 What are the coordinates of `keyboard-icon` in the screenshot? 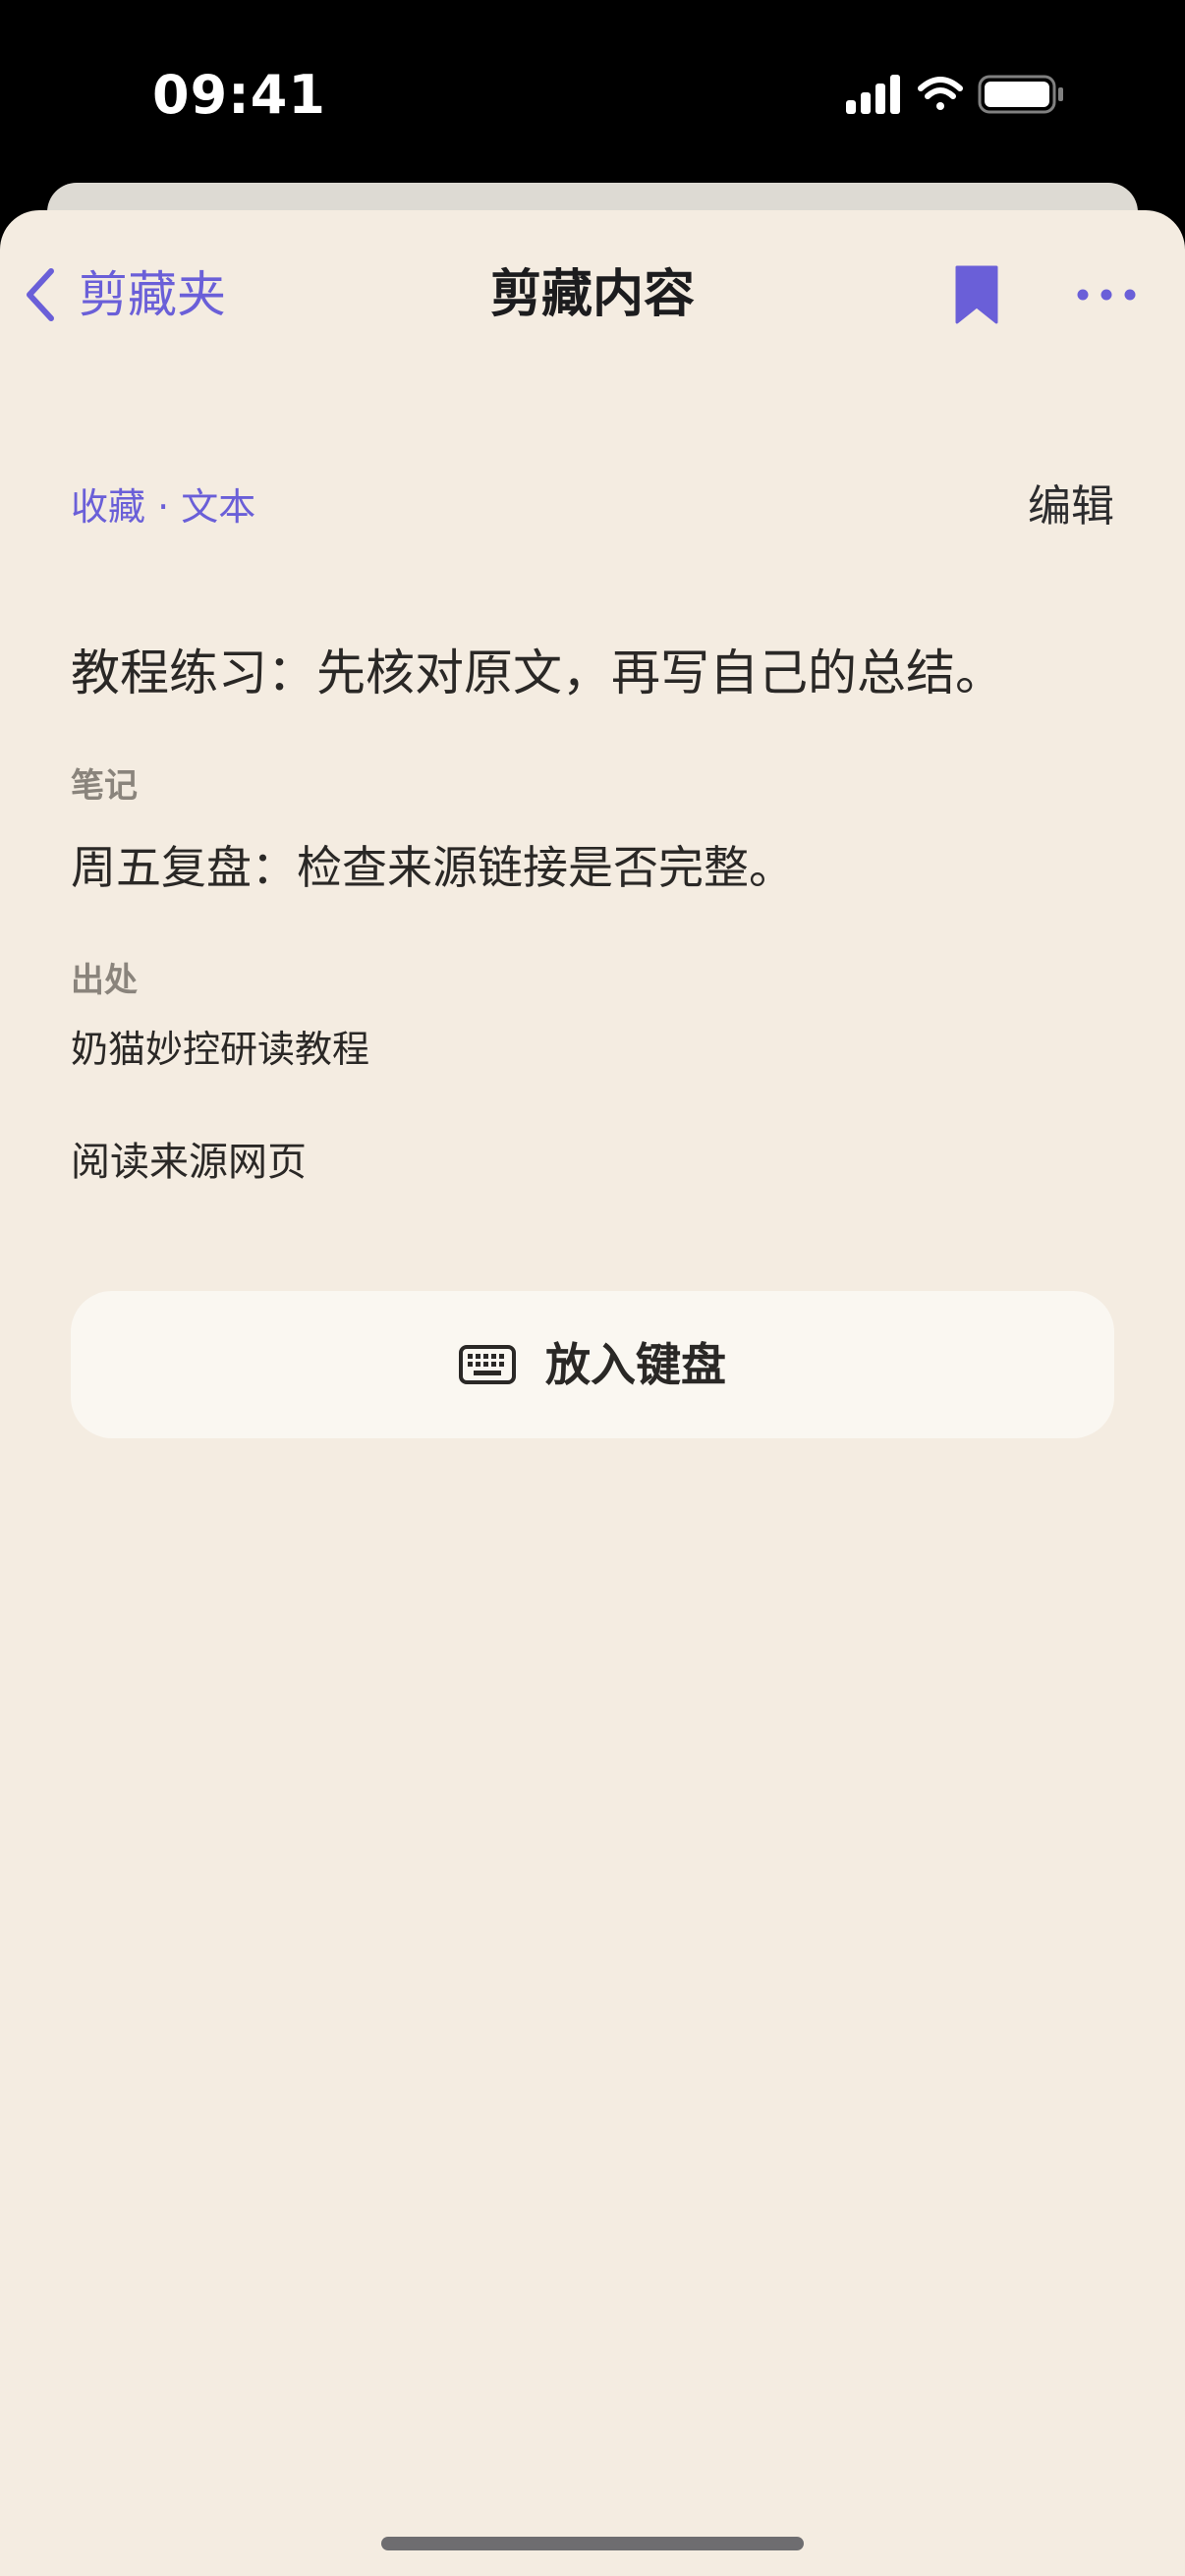 It's located at (488, 1364).